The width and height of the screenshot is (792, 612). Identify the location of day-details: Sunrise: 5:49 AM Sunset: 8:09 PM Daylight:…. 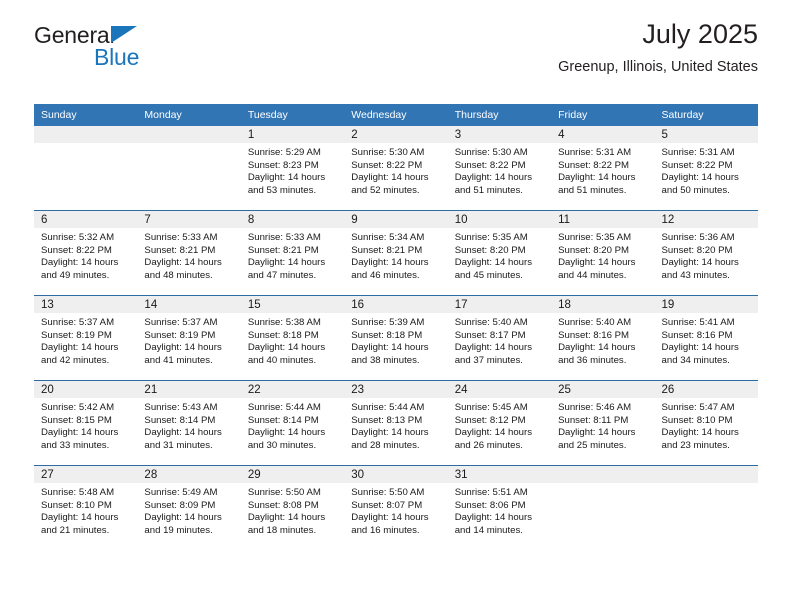
(188, 510).